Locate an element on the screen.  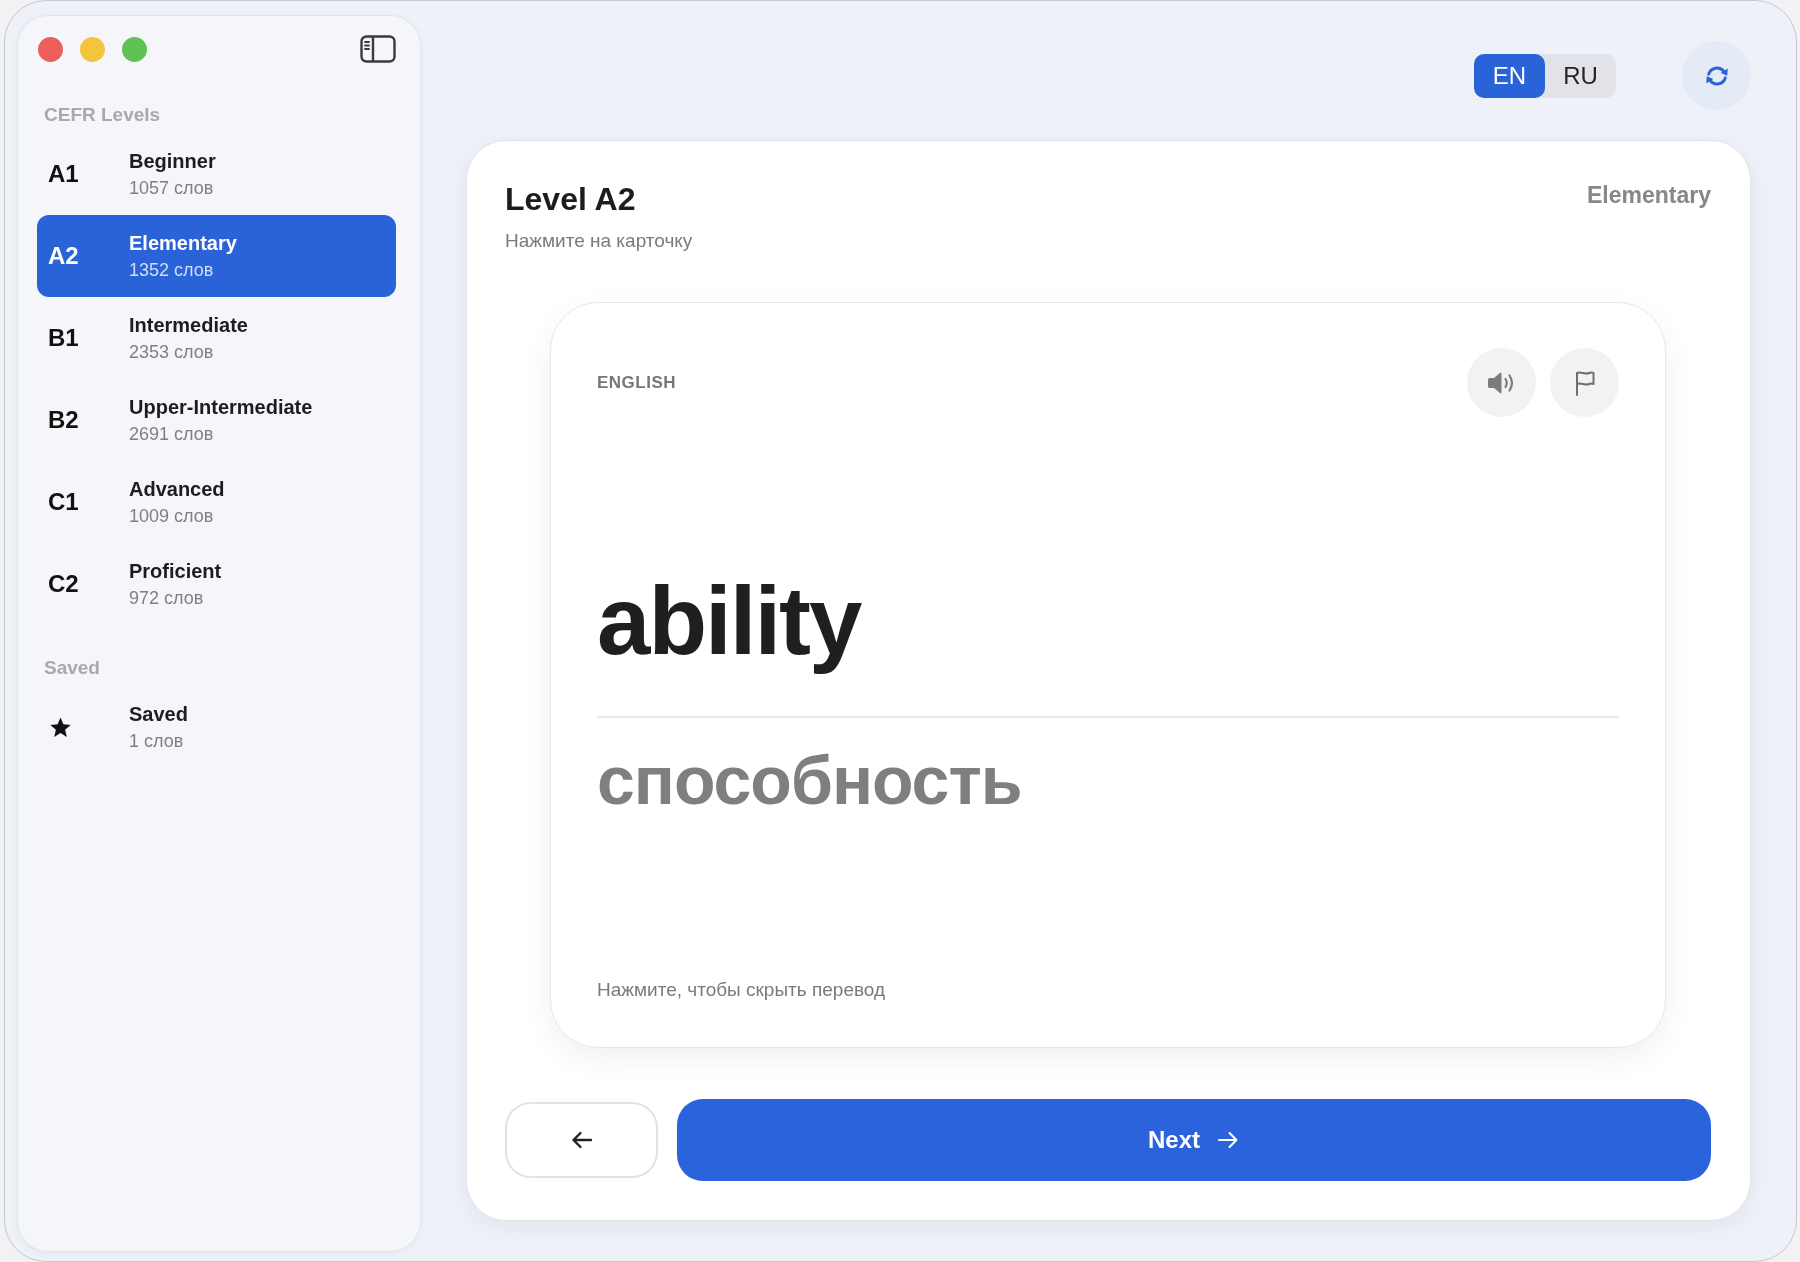
sidebar-item: C2 Proficient 972 слов is located at coordinates (216, 584).